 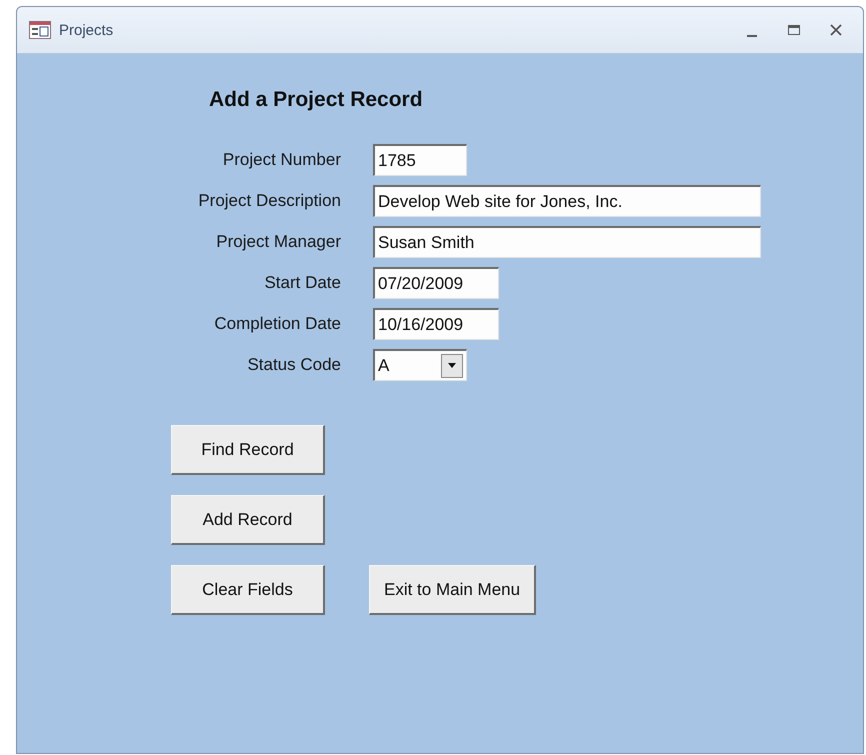 What do you see at coordinates (316, 100) in the screenshot?
I see `form-heading: Add a Project Record` at bounding box center [316, 100].